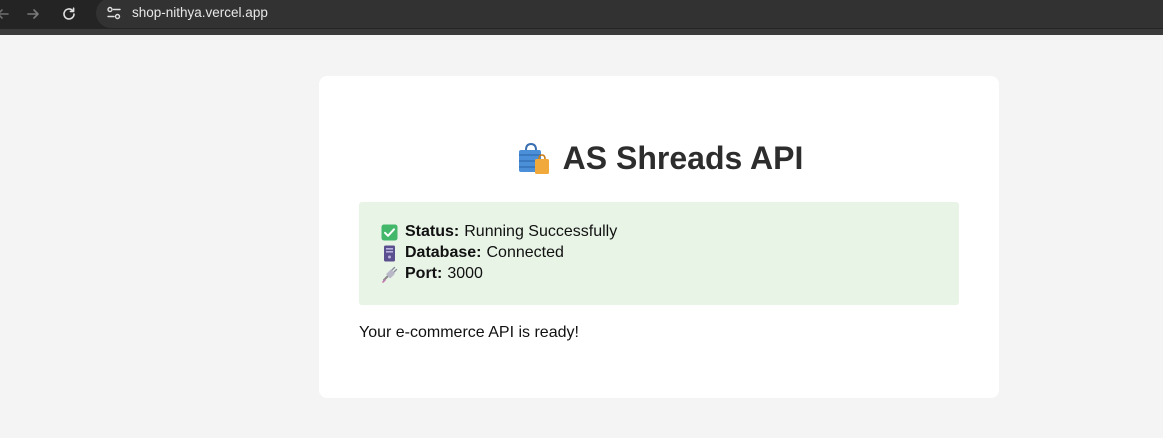 The height and width of the screenshot is (438, 1163). I want to click on shopping-bag-icon, so click(533, 158).